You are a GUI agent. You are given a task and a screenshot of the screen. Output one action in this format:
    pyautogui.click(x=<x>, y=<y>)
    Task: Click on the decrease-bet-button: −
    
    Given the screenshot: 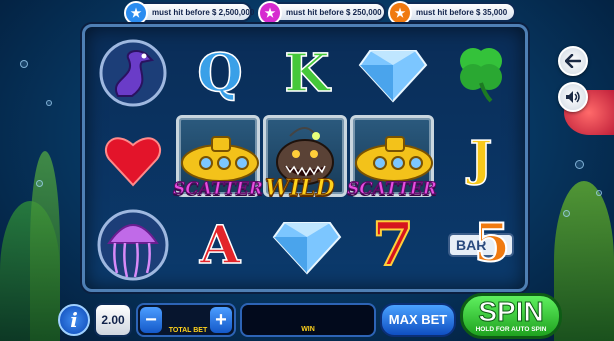 What is the action you would take?
    pyautogui.click(x=151, y=320)
    